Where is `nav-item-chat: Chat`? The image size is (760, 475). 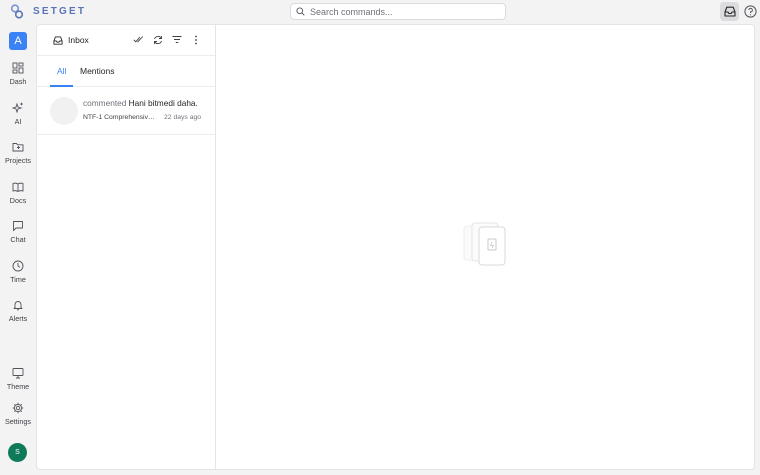 nav-item-chat: Chat is located at coordinates (18, 232).